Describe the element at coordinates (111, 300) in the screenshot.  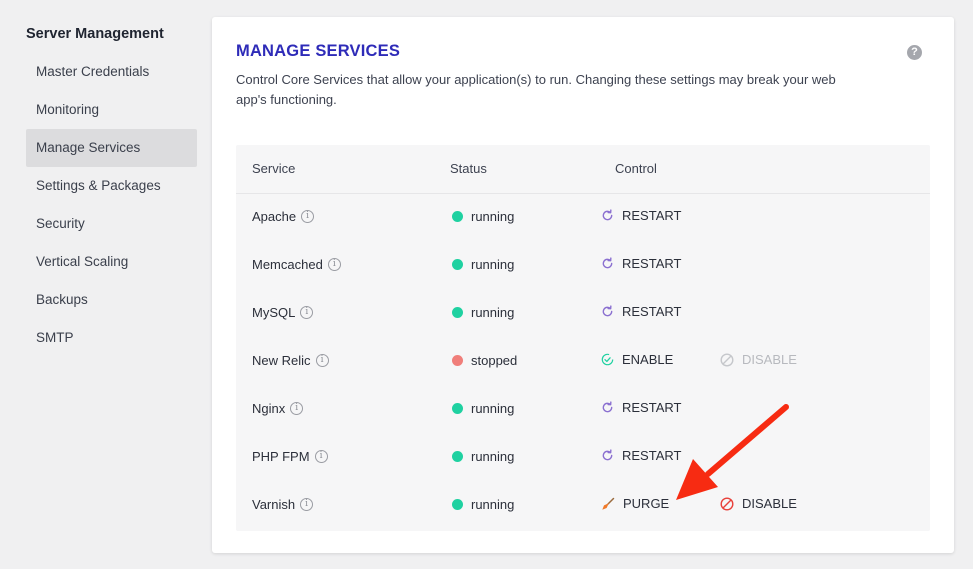
I see `sidebar-item-backups: Backups` at that location.